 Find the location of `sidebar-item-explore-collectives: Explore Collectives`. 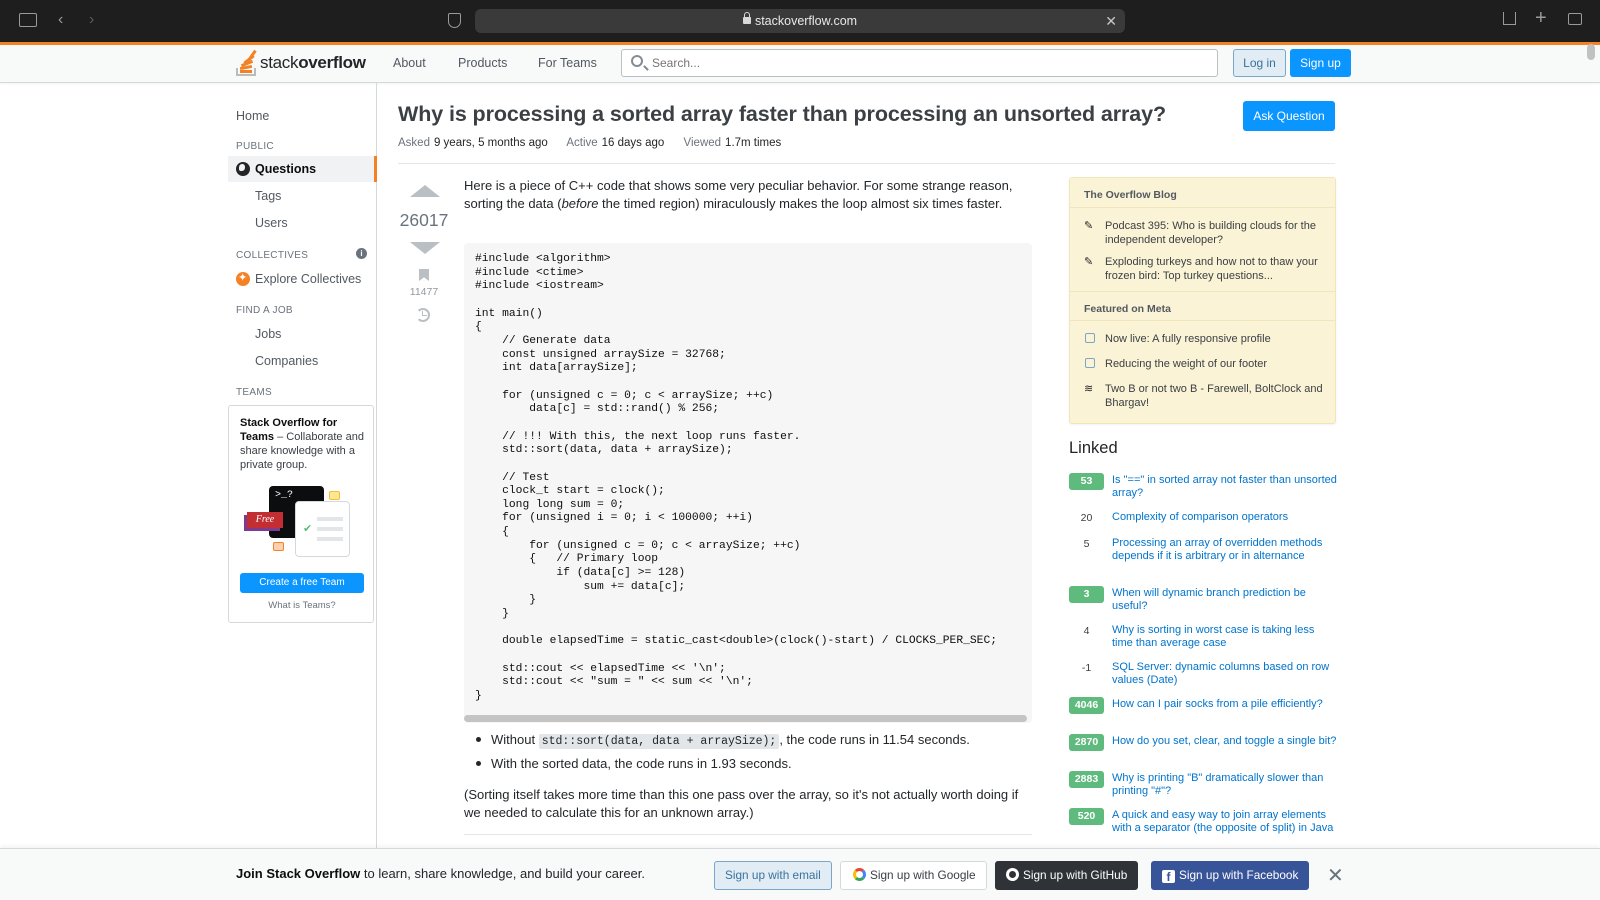

sidebar-item-explore-collectives: Explore Collectives is located at coordinates (308, 279).